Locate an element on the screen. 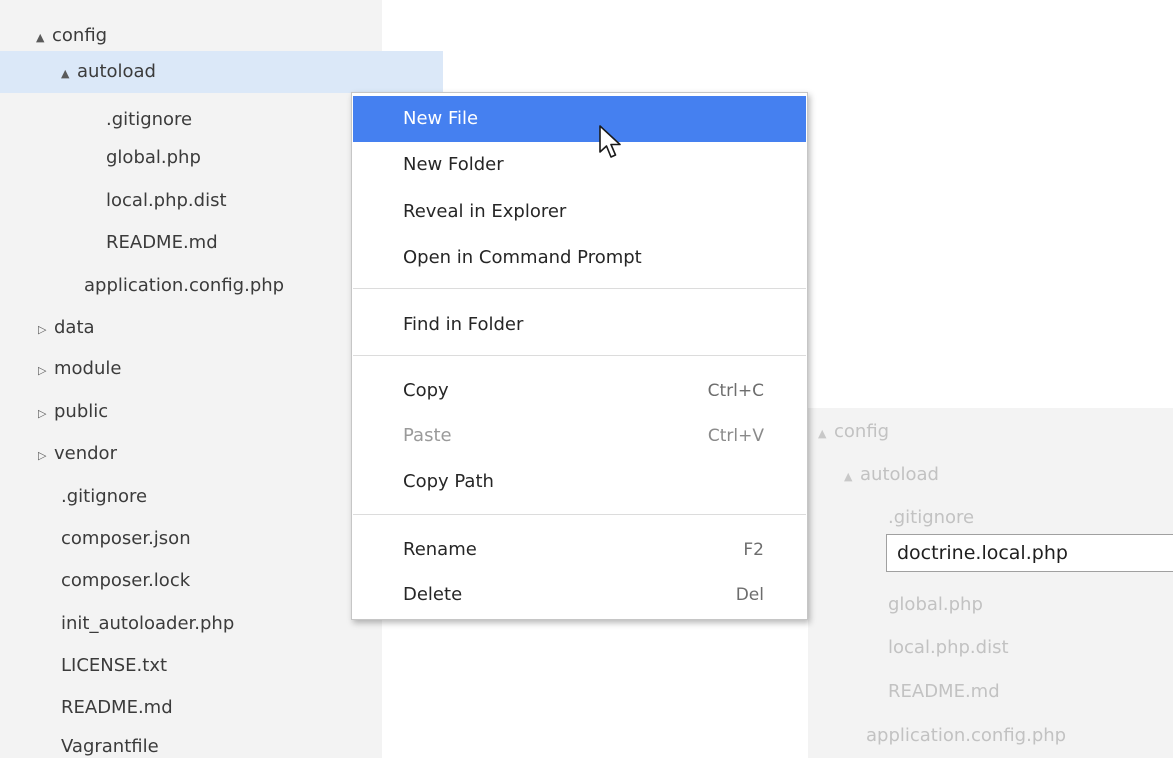  menu-item-rename: Rename F2 is located at coordinates (579, 550).